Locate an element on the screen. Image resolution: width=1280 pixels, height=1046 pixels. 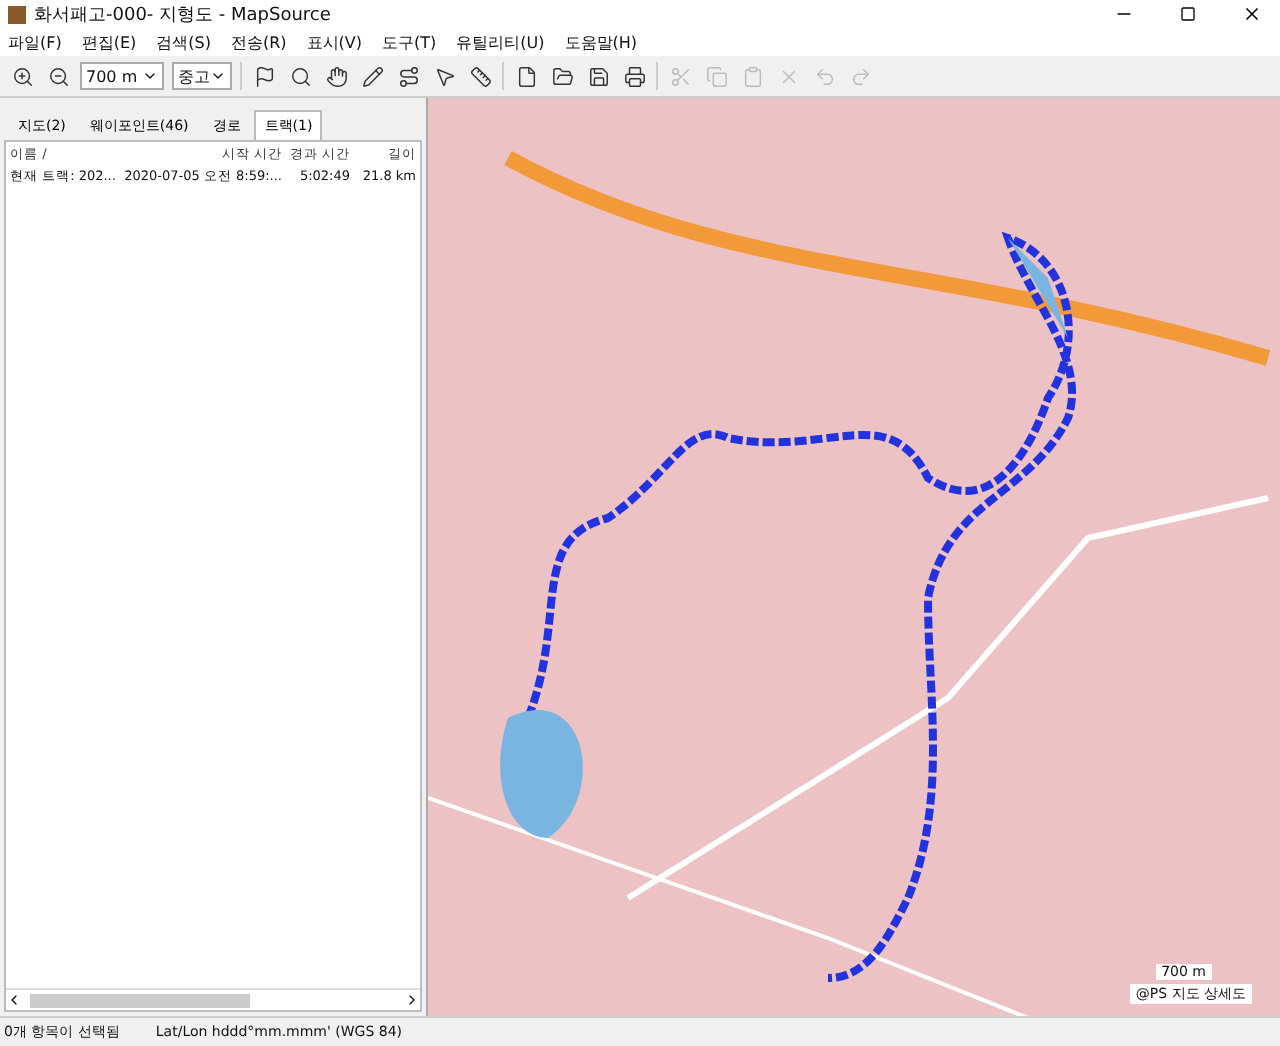
pencil-icon is located at coordinates (372, 76).